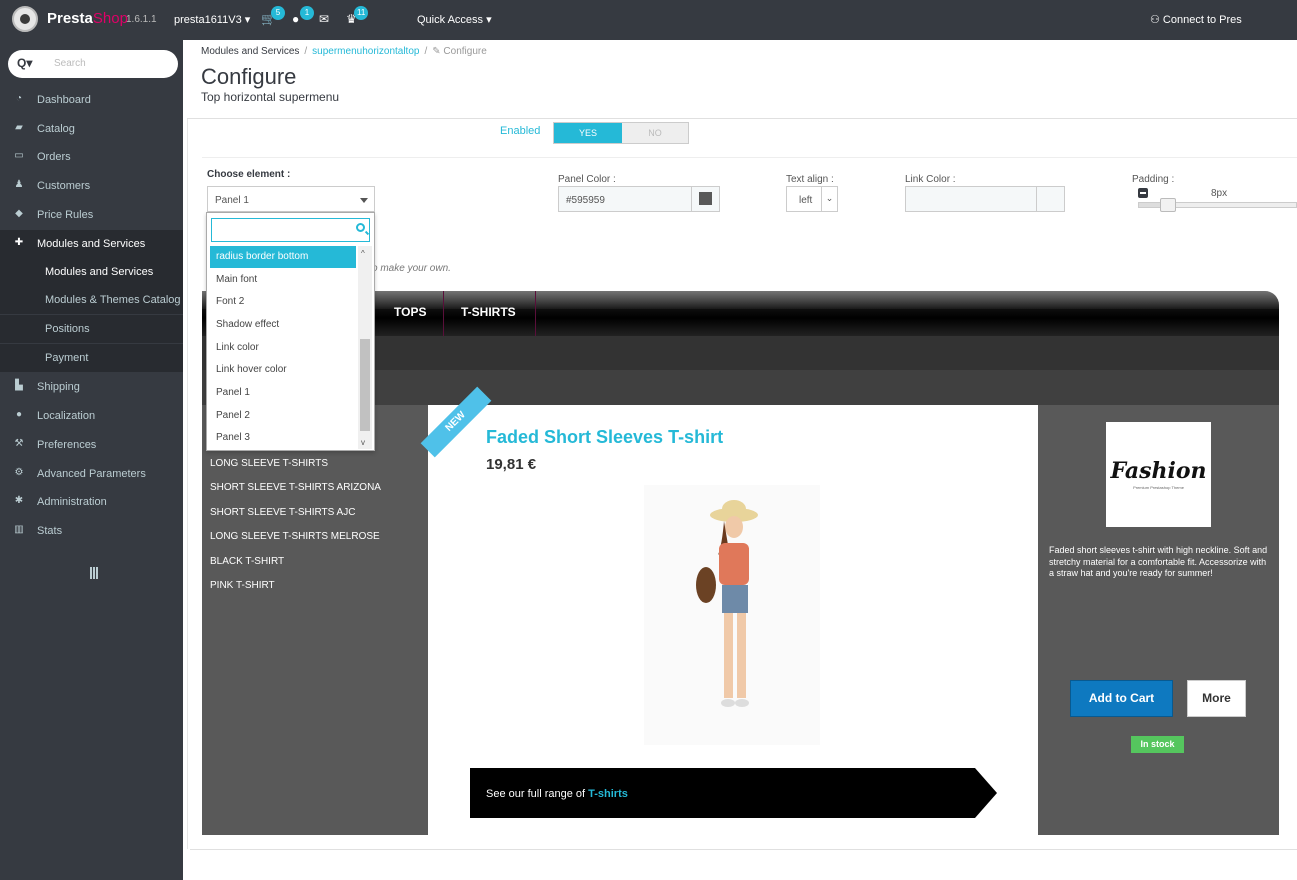  Describe the element at coordinates (19, 443) in the screenshot. I see `wrench-icon: ⚒` at that location.